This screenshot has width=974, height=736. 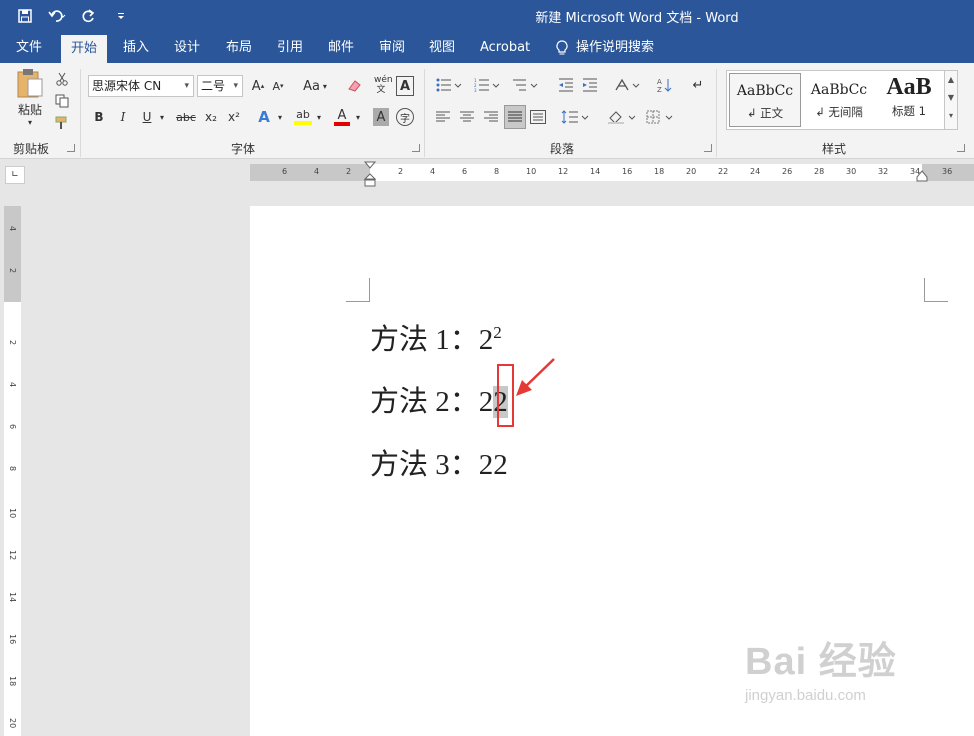 I want to click on more-icon: ▾, so click(x=951, y=116).